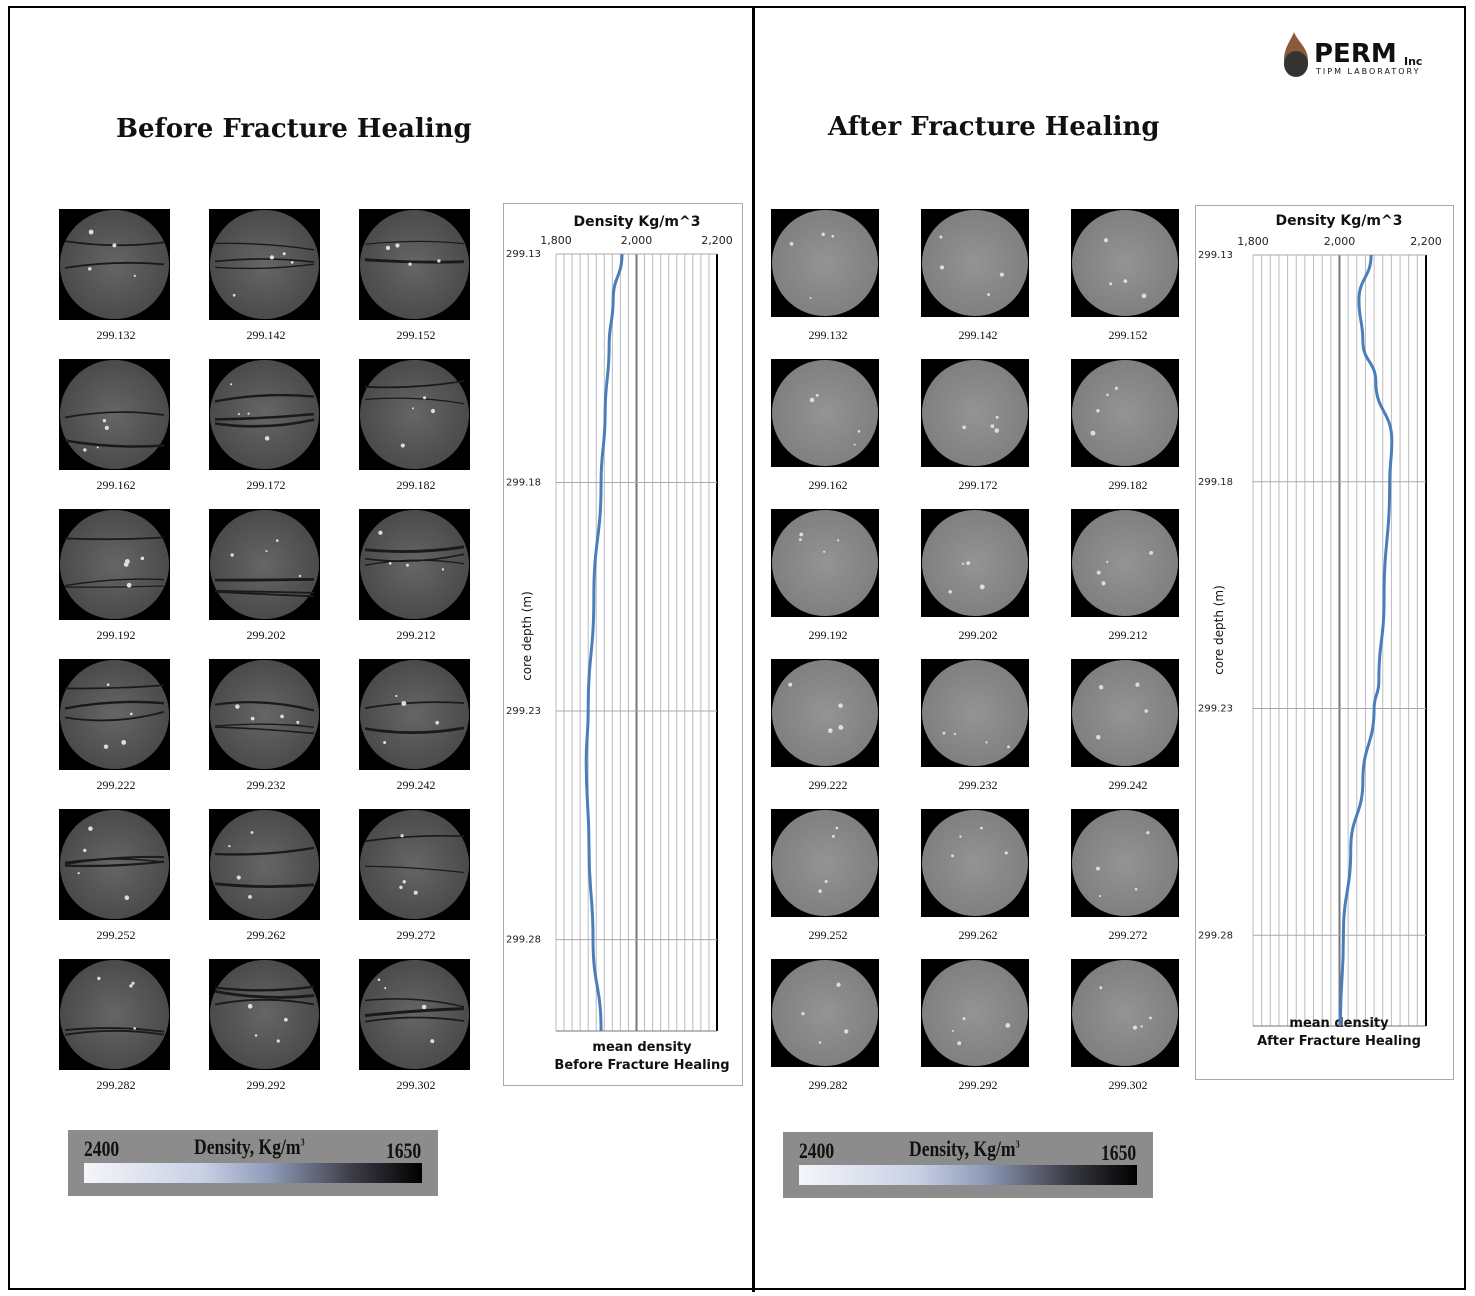 The width and height of the screenshot is (1475, 1296). I want to click on ct-slice-depth-label: 299.192, so click(116, 635).